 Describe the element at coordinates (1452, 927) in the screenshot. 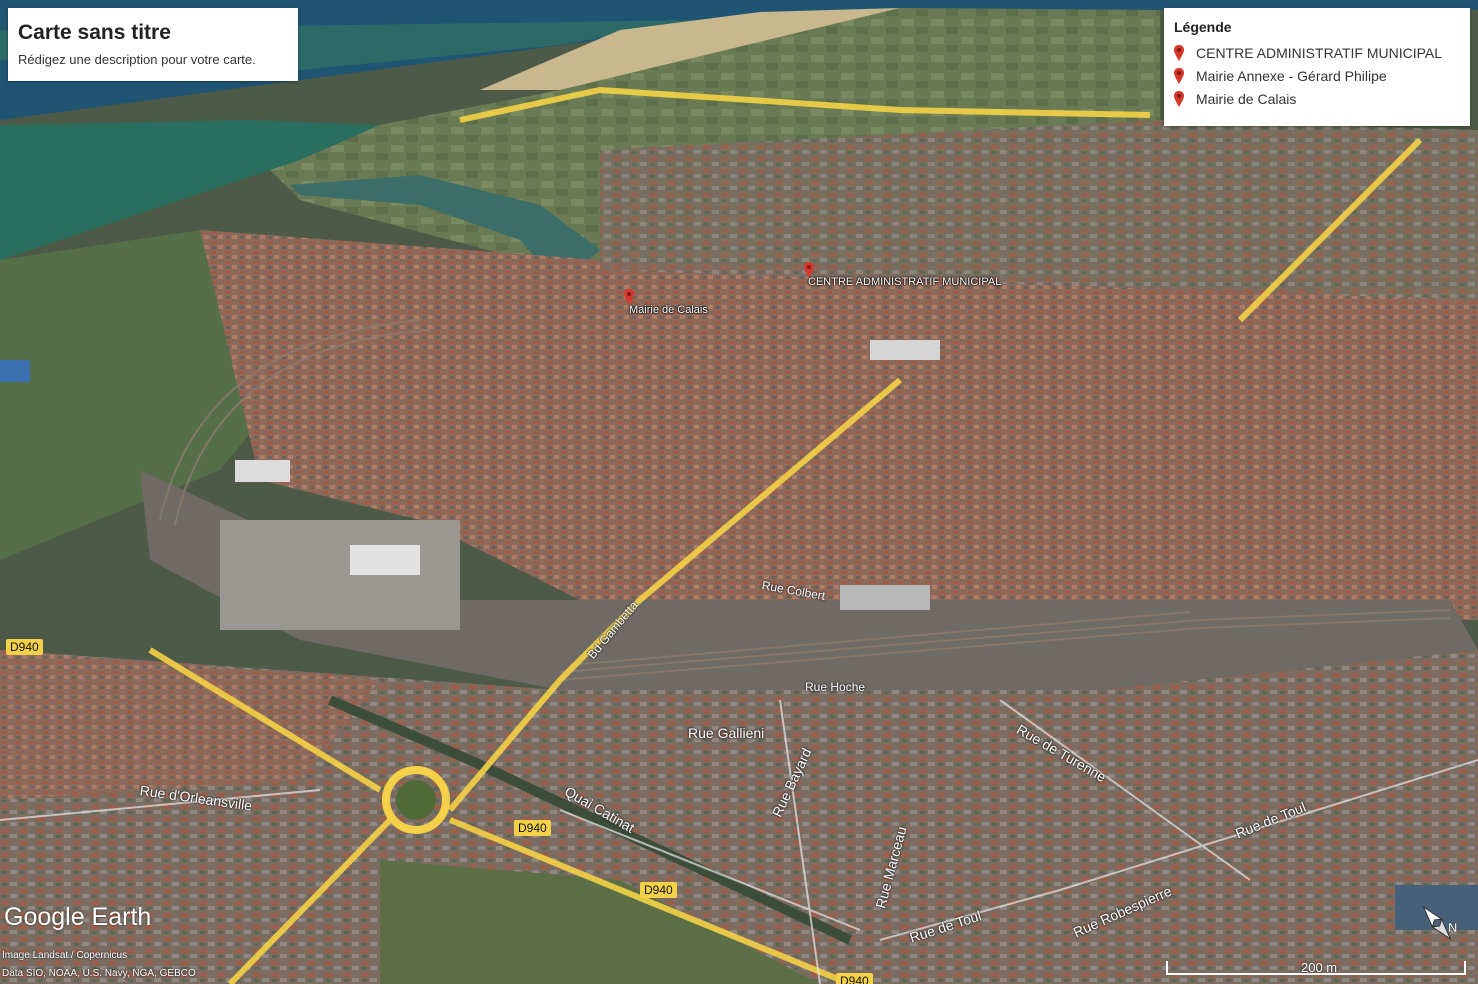

I see `svg-text: N` at that location.